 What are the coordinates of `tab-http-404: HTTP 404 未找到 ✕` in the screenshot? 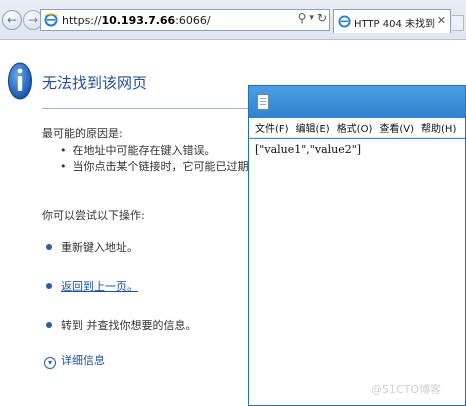 It's located at (392, 21).